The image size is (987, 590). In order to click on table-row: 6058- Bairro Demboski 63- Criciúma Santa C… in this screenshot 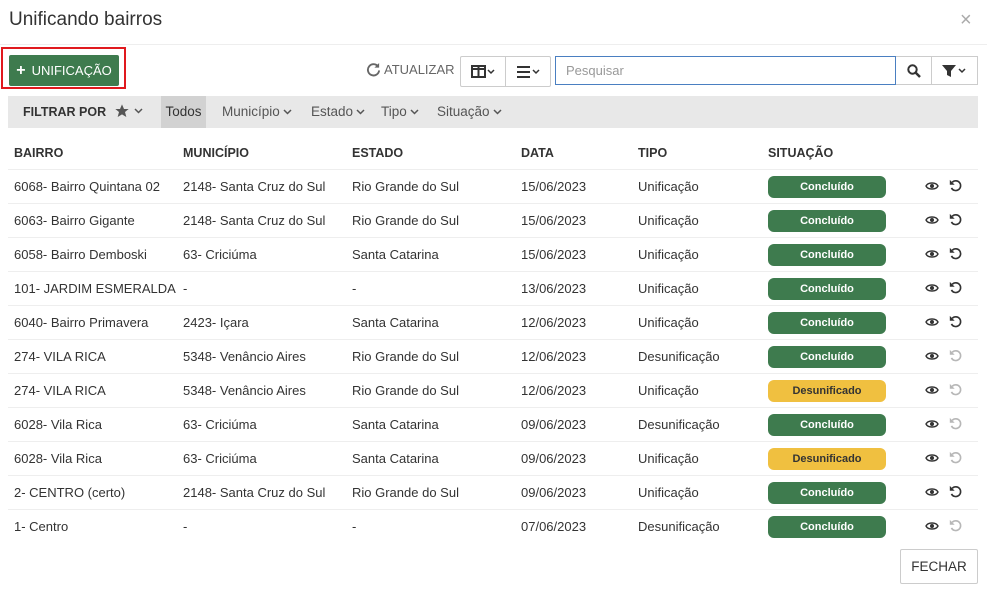, I will do `click(493, 254)`.